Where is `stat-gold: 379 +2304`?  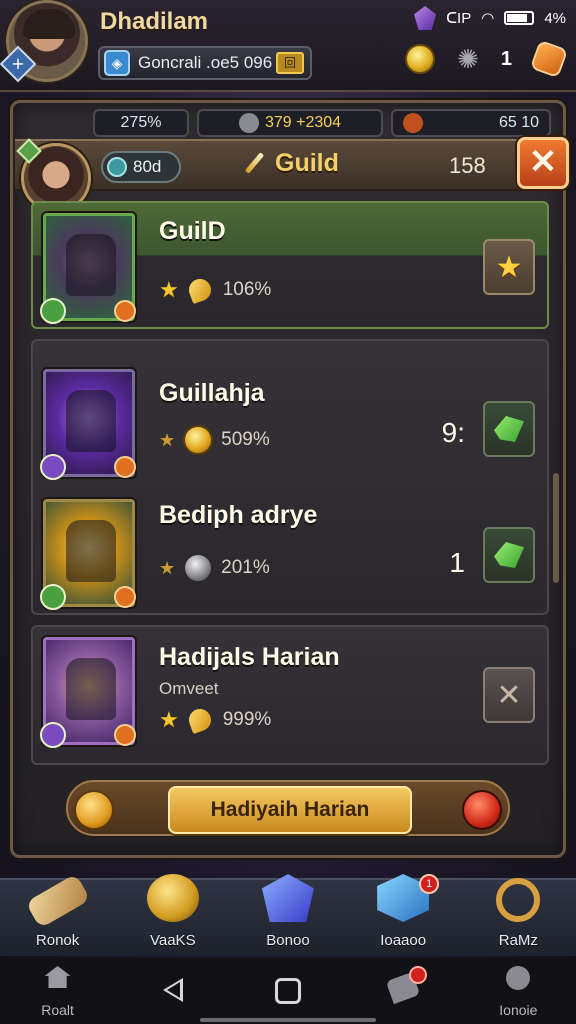 stat-gold: 379 +2304 is located at coordinates (303, 122).